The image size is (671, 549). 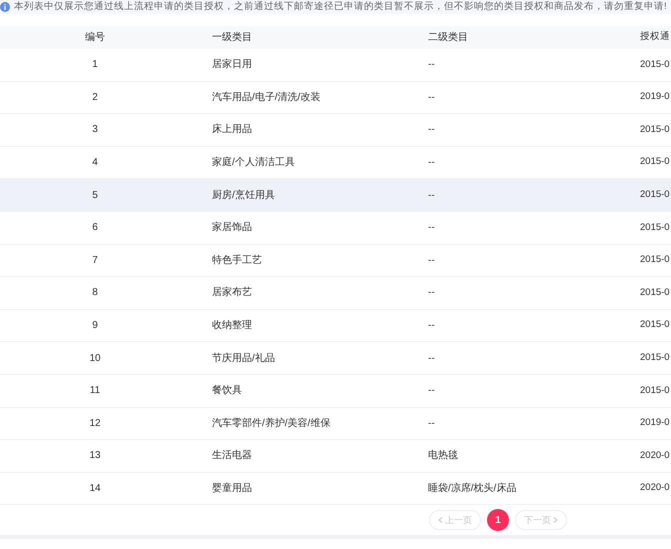 What do you see at coordinates (232, 37) in the screenshot?
I see `column-header: 一级类目` at bounding box center [232, 37].